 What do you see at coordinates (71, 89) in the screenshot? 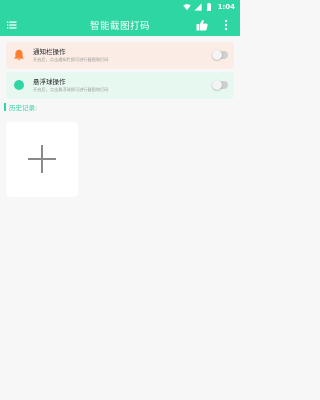
I see `floating-card-description: 开启后，点击悬浮球即可进行截图和打码` at bounding box center [71, 89].